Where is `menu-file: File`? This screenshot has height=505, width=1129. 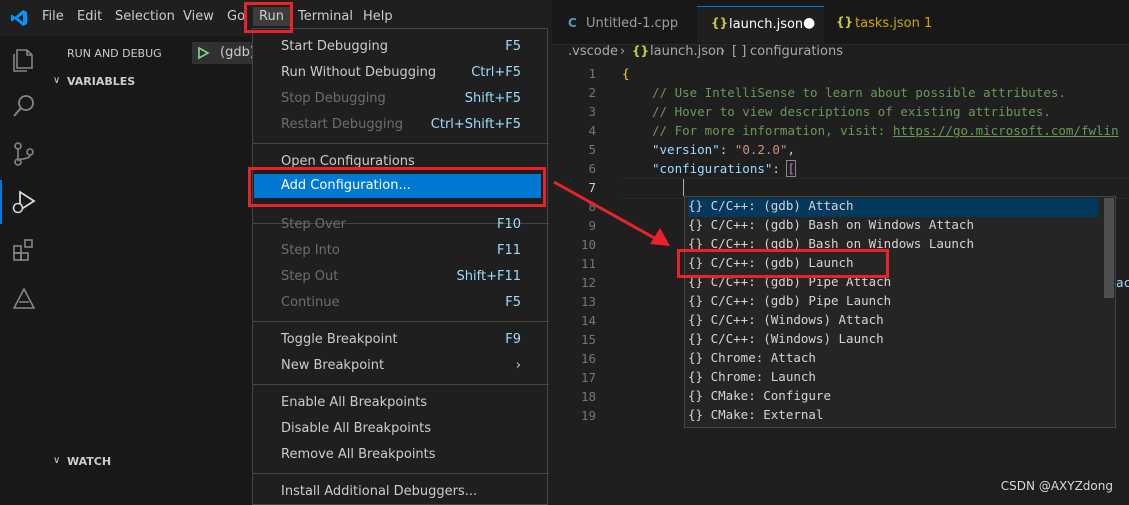
menu-file: File is located at coordinates (53, 16).